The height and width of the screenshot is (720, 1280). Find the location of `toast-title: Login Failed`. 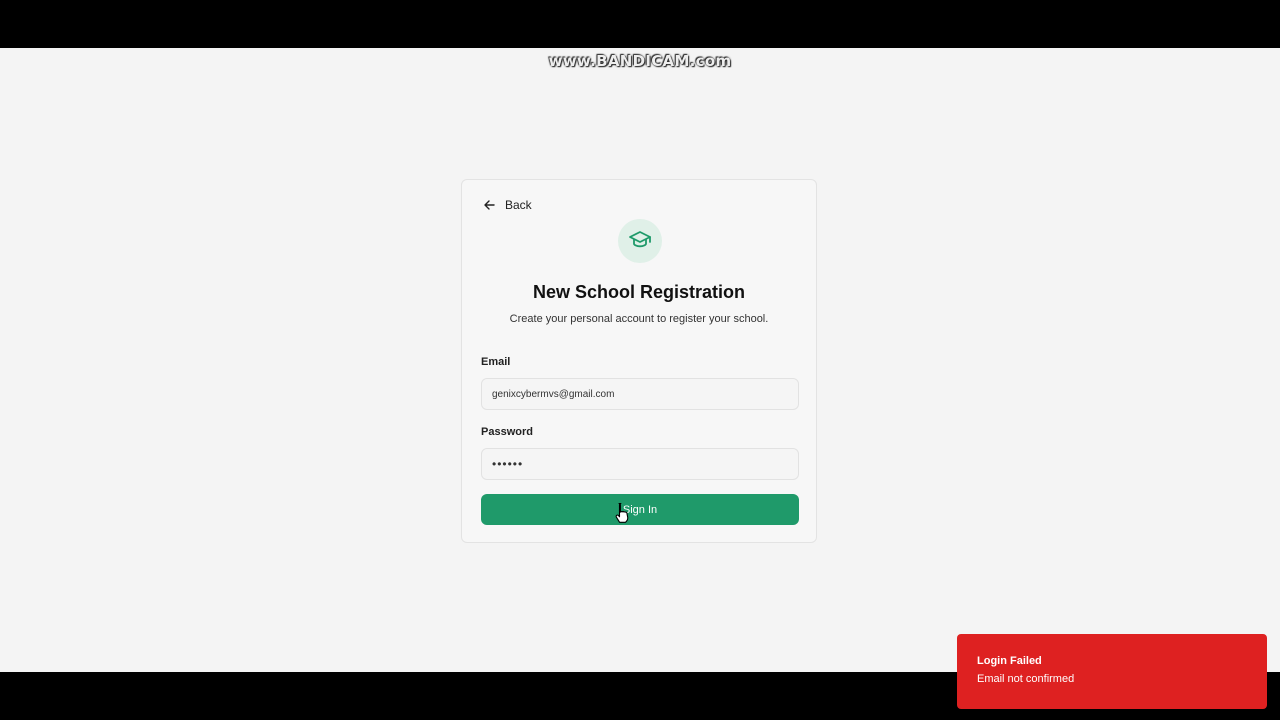

toast-title: Login Failed is located at coordinates (1009, 661).